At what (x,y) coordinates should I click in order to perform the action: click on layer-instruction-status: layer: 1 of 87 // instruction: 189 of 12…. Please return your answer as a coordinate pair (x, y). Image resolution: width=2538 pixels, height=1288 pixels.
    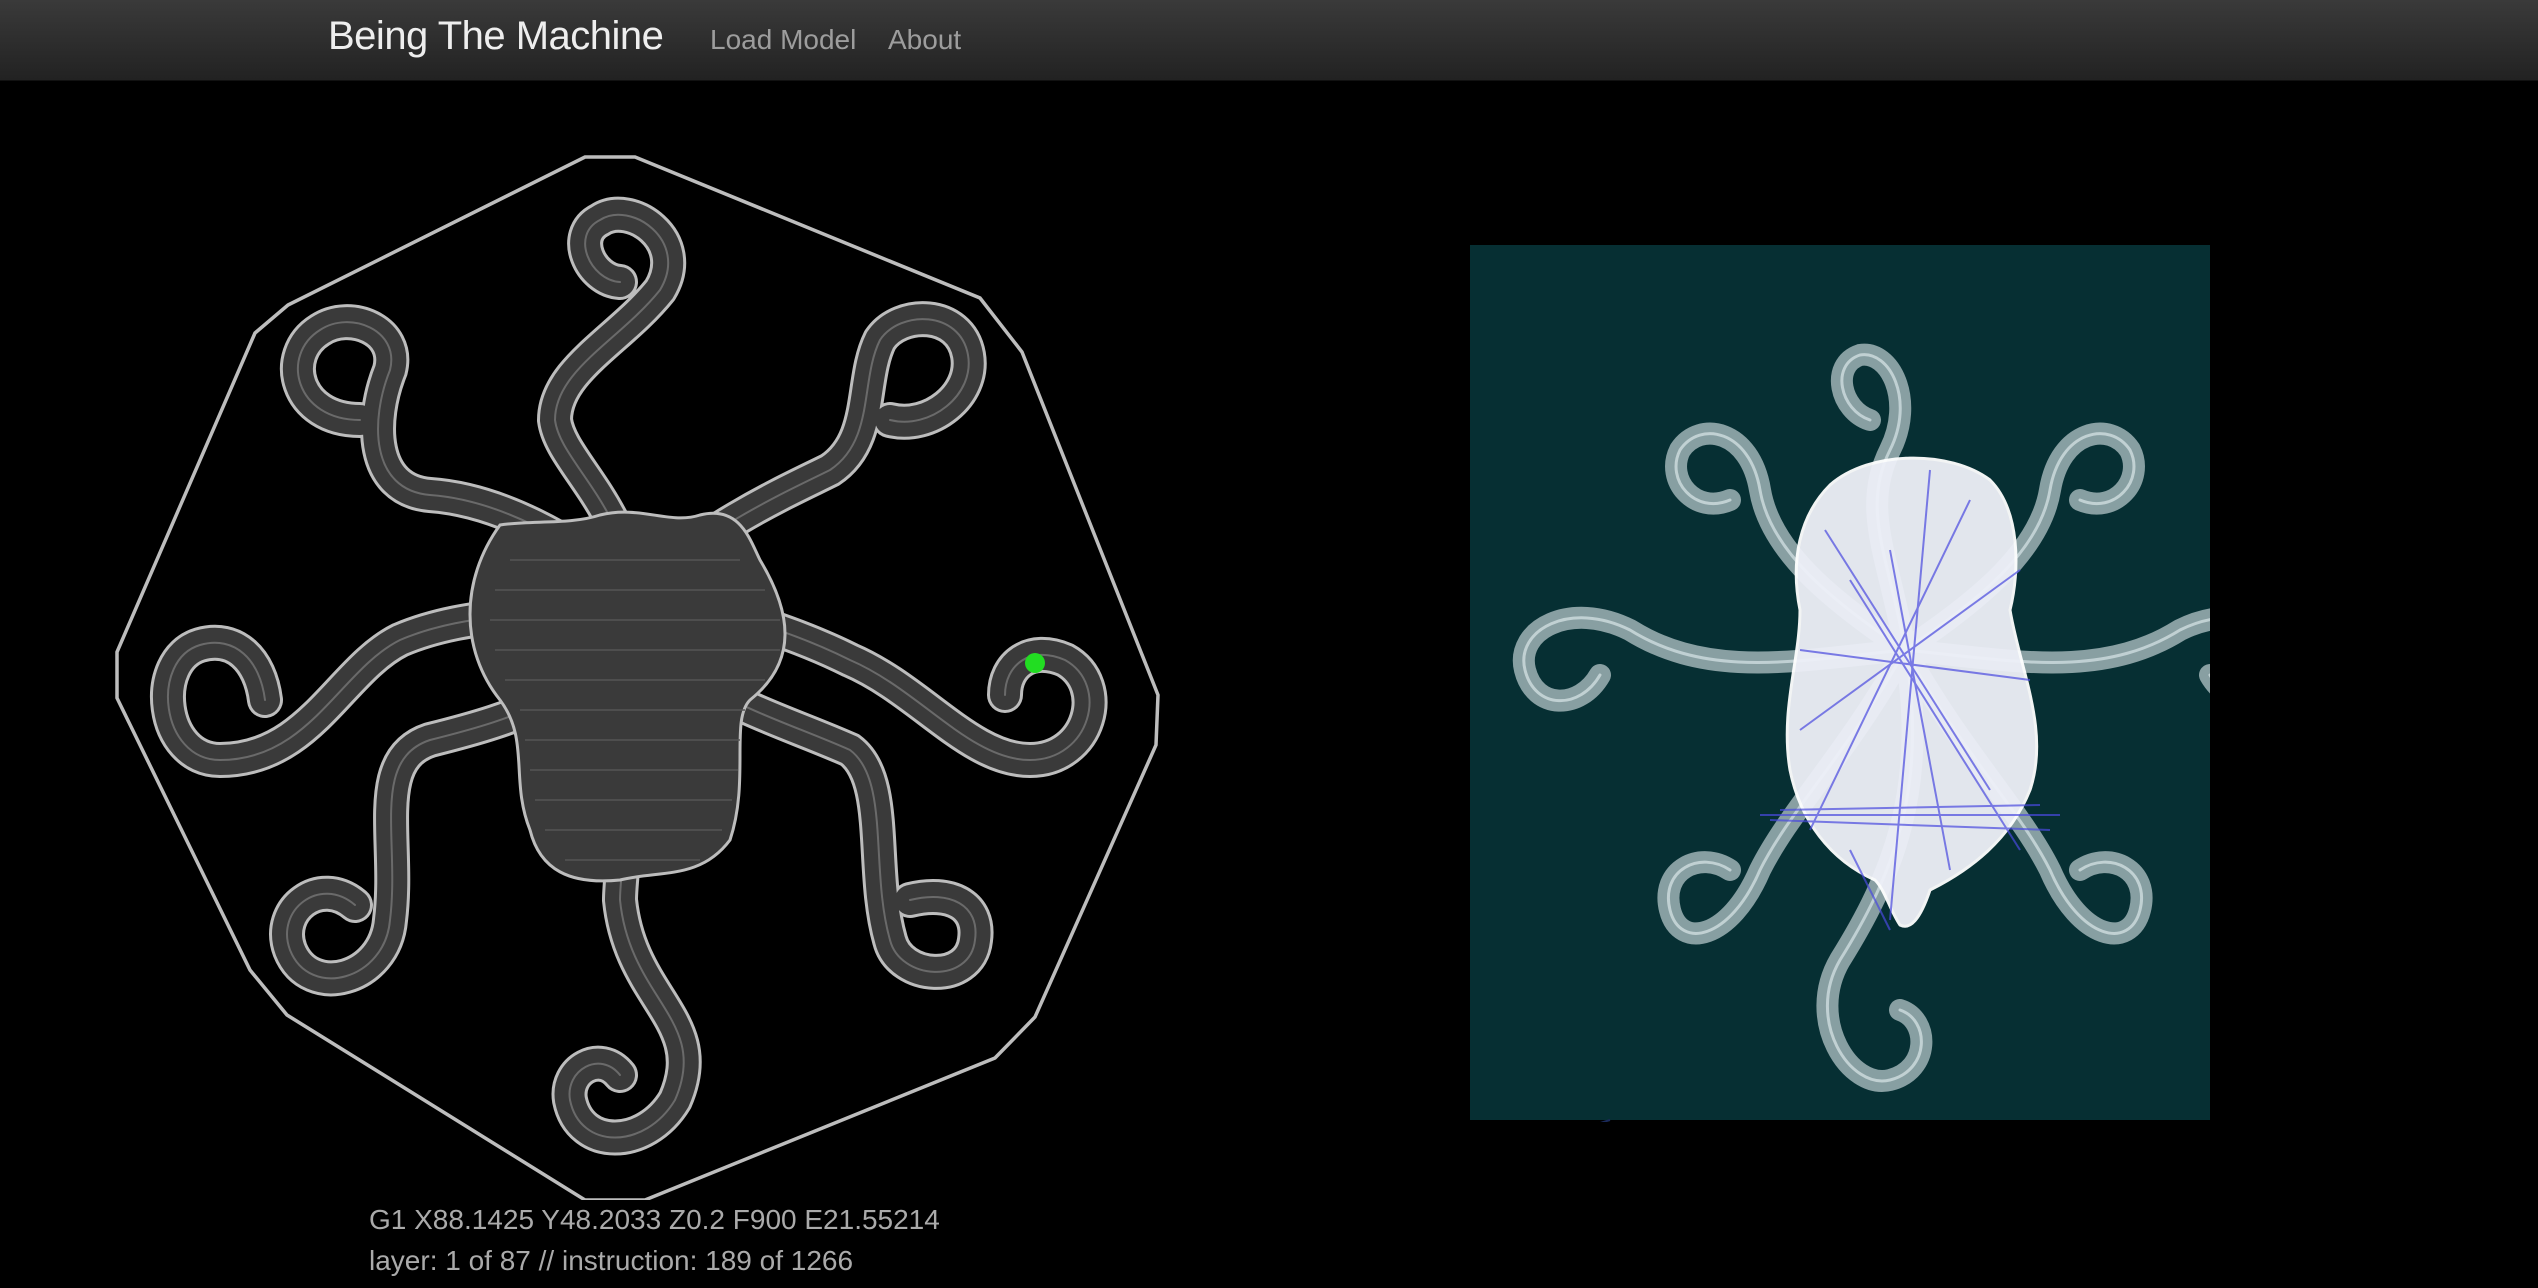
    Looking at the image, I should click on (611, 1260).